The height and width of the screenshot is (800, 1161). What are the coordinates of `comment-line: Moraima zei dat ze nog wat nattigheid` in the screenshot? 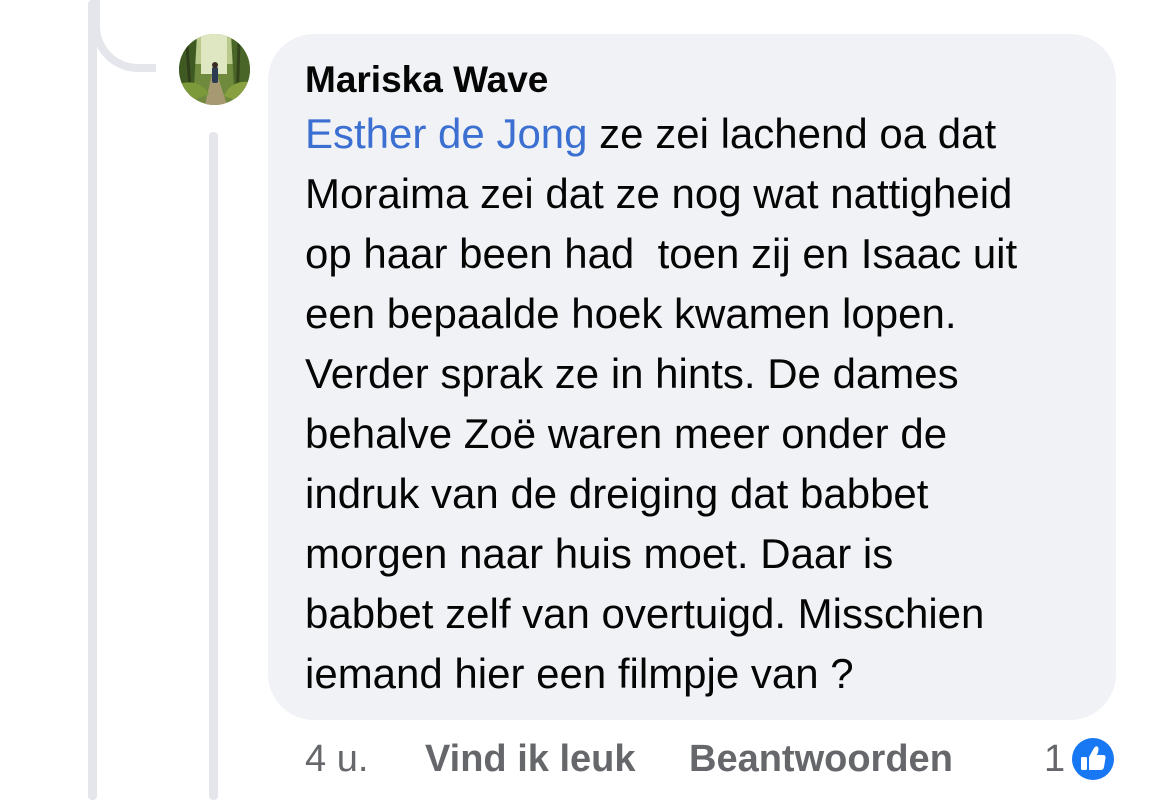 It's located at (659, 193).